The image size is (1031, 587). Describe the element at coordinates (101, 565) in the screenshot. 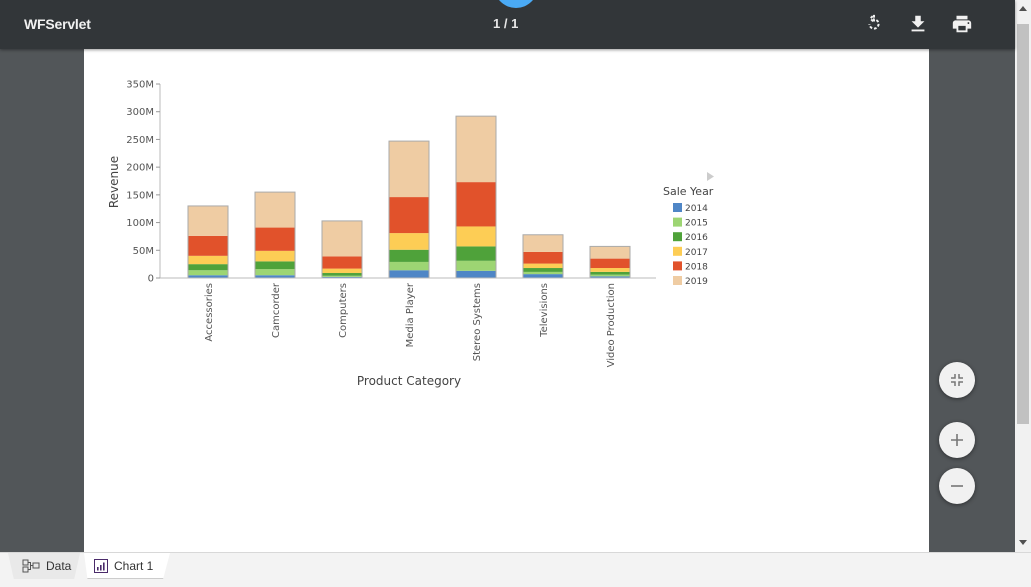

I see `bar-chart-icon` at that location.